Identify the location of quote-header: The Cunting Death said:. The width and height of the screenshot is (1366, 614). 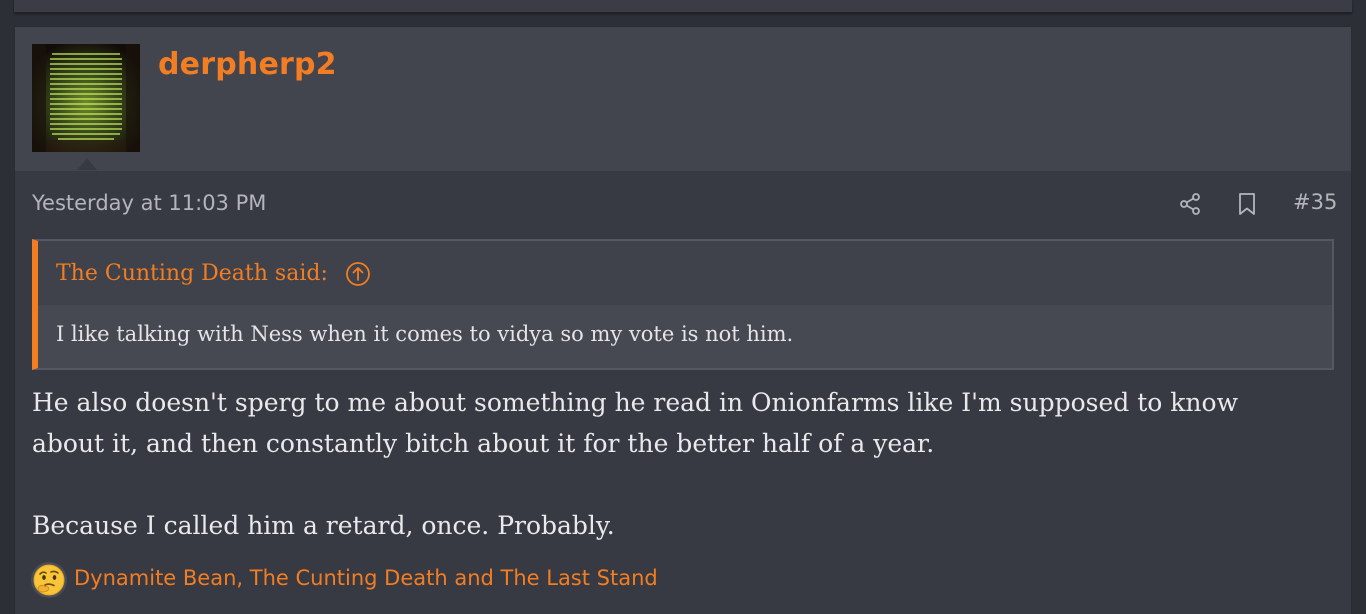
(685, 273).